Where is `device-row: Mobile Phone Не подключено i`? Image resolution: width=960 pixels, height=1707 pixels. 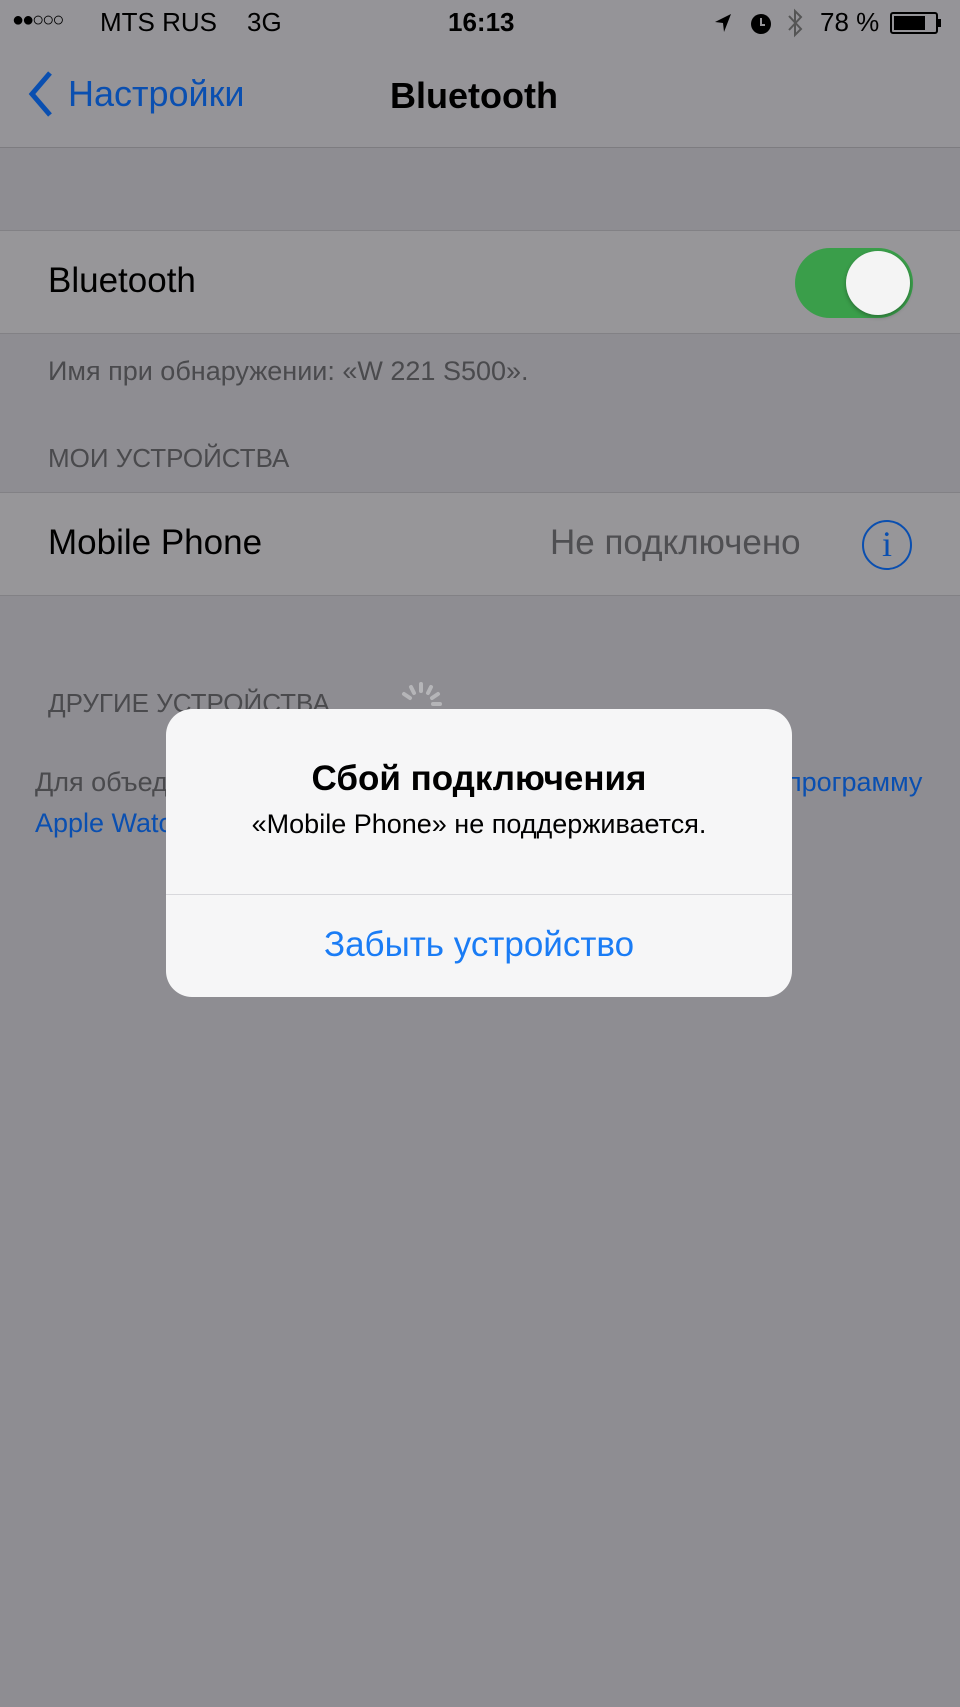
device-row: Mobile Phone Не подключено i is located at coordinates (480, 544).